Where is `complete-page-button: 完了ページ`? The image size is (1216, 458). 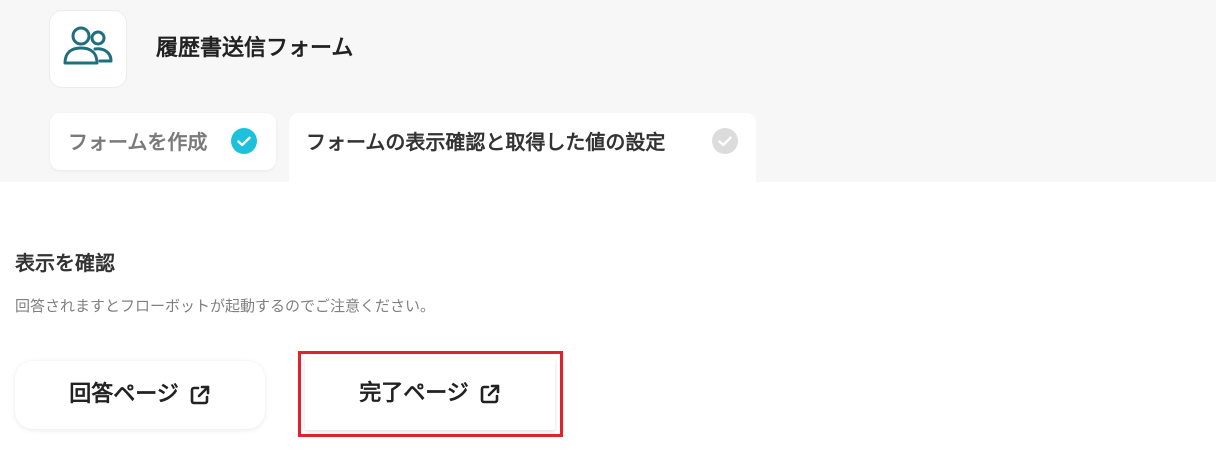
complete-page-button: 完了ページ is located at coordinates (430, 394).